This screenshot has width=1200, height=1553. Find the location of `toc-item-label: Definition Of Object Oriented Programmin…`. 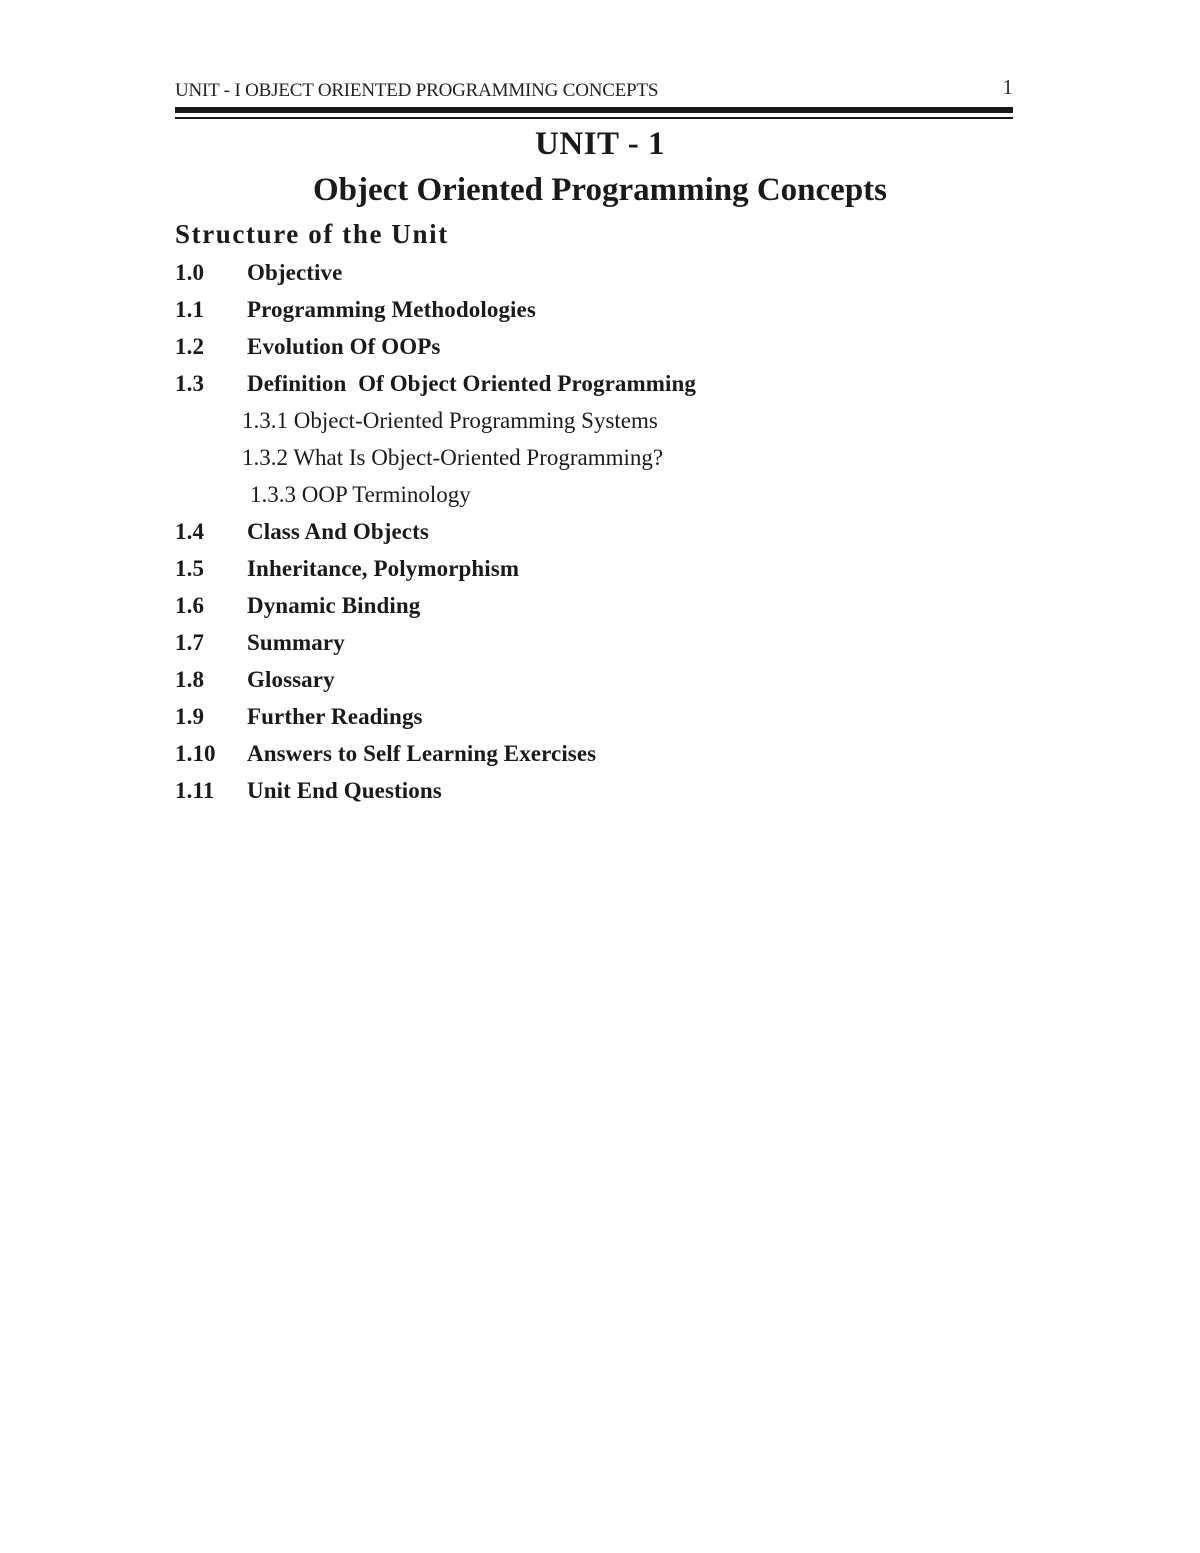

toc-item-label: Definition Of Object Oriented Programmin… is located at coordinates (472, 383).